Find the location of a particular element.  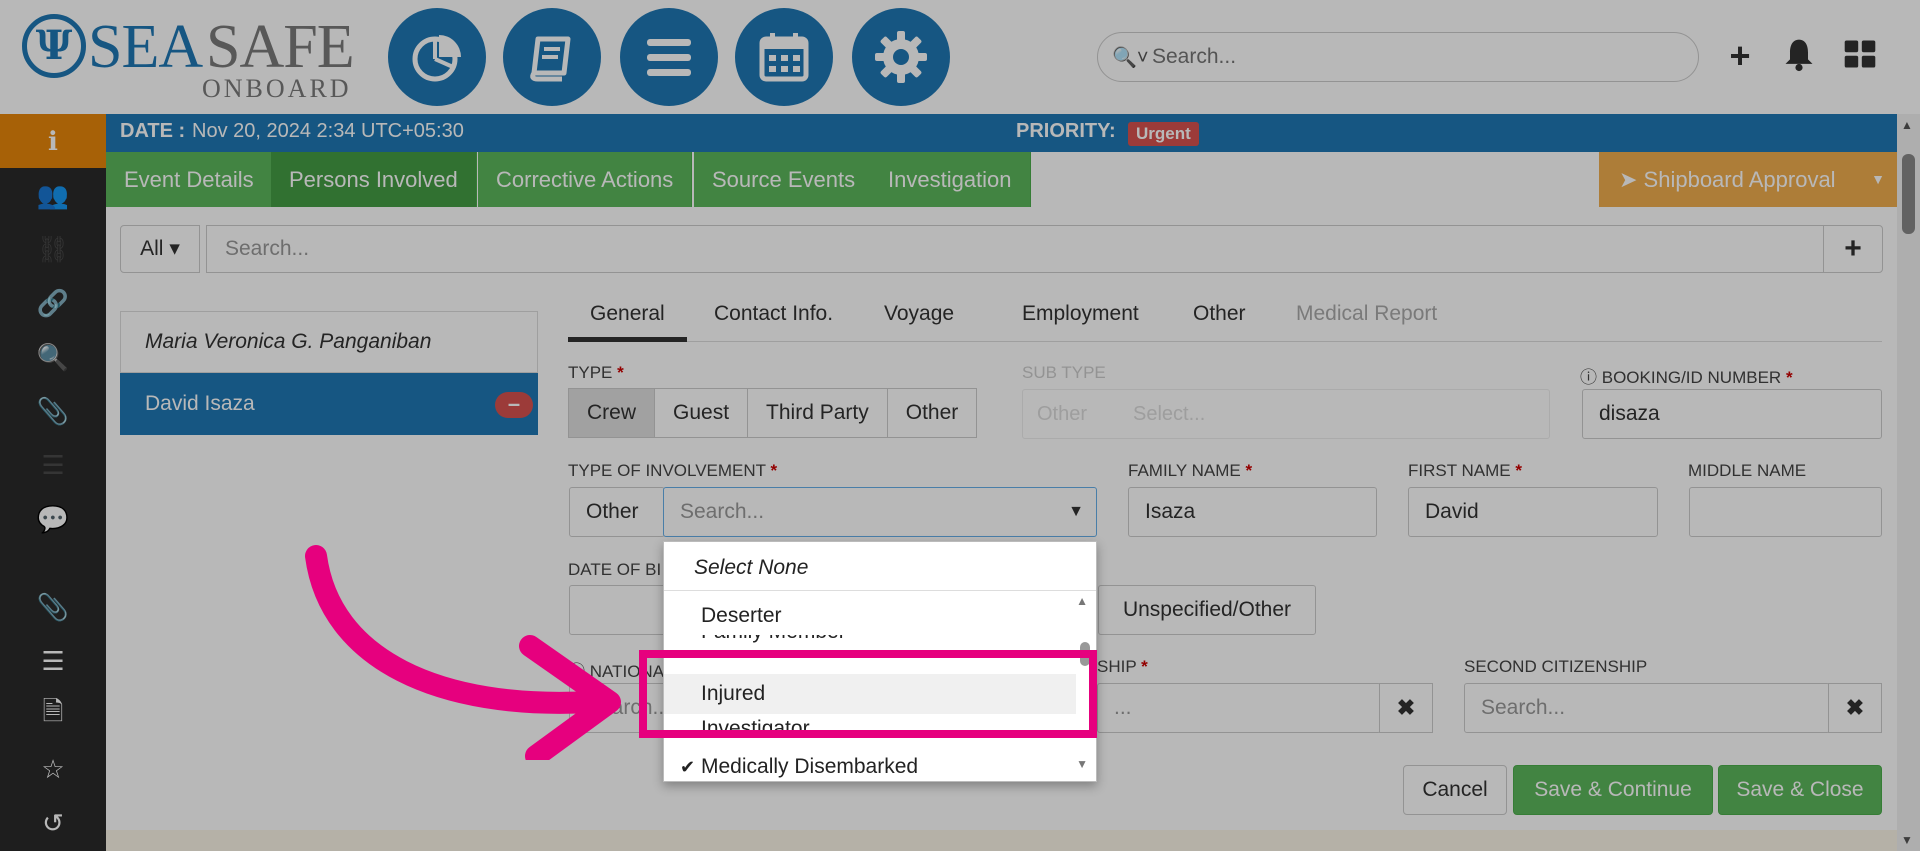

type-crew-button: Crew is located at coordinates (612, 413).